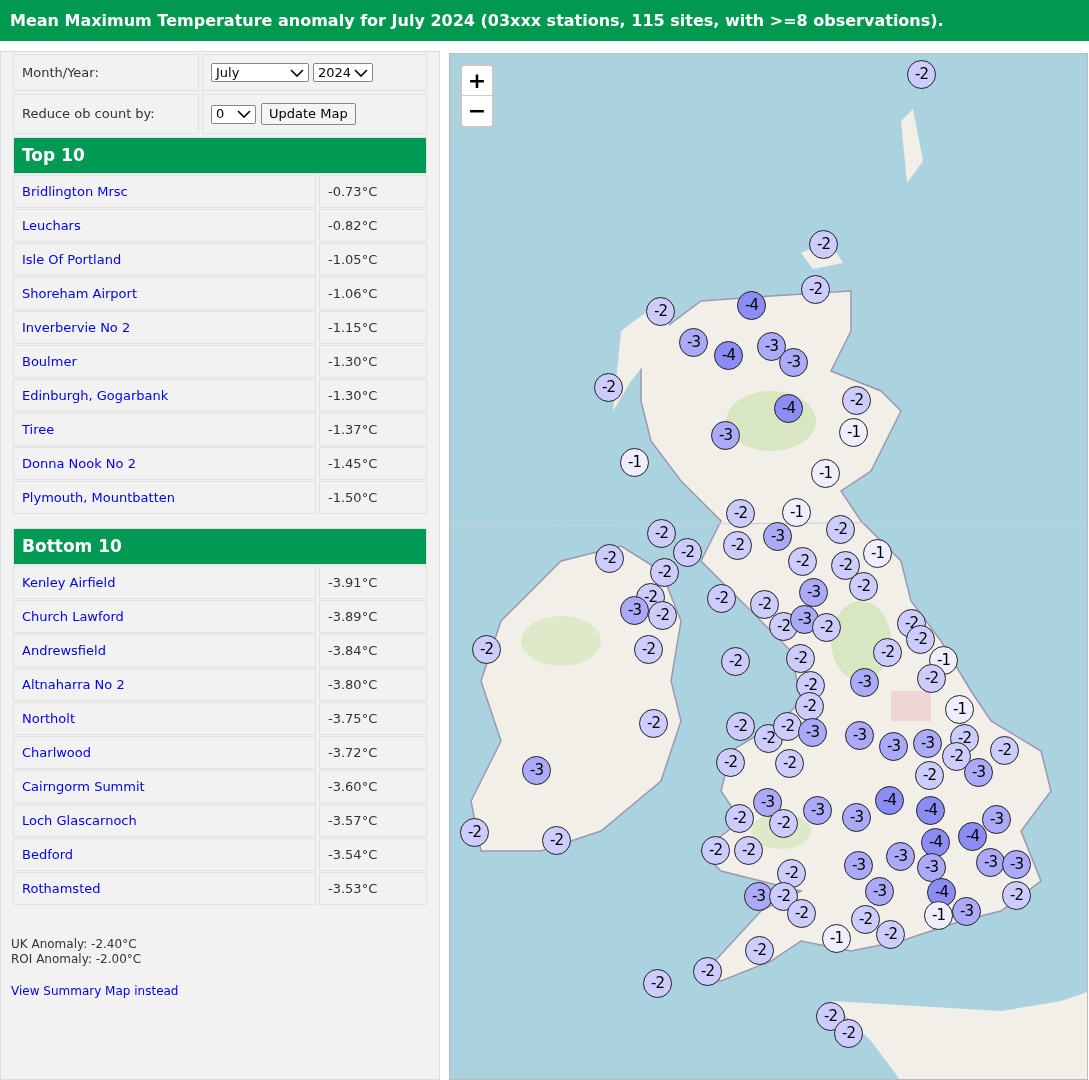 The height and width of the screenshot is (1080, 1089). Describe the element at coordinates (373, 650) in the screenshot. I see `anomaly-cell: -3.84°C` at that location.